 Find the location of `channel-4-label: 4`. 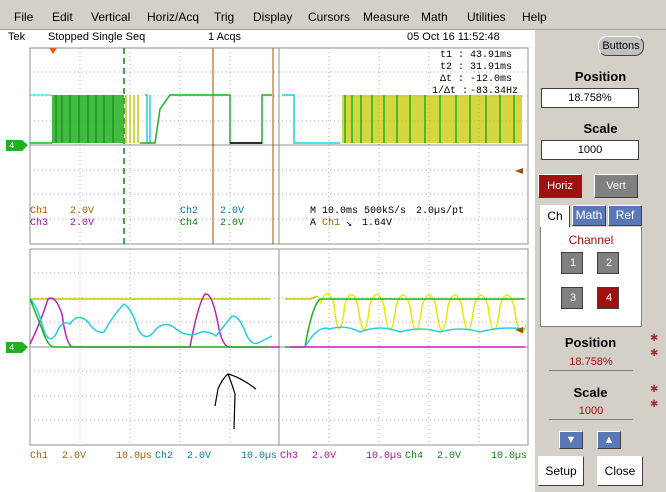

channel-4-label: 4 is located at coordinates (609, 298).